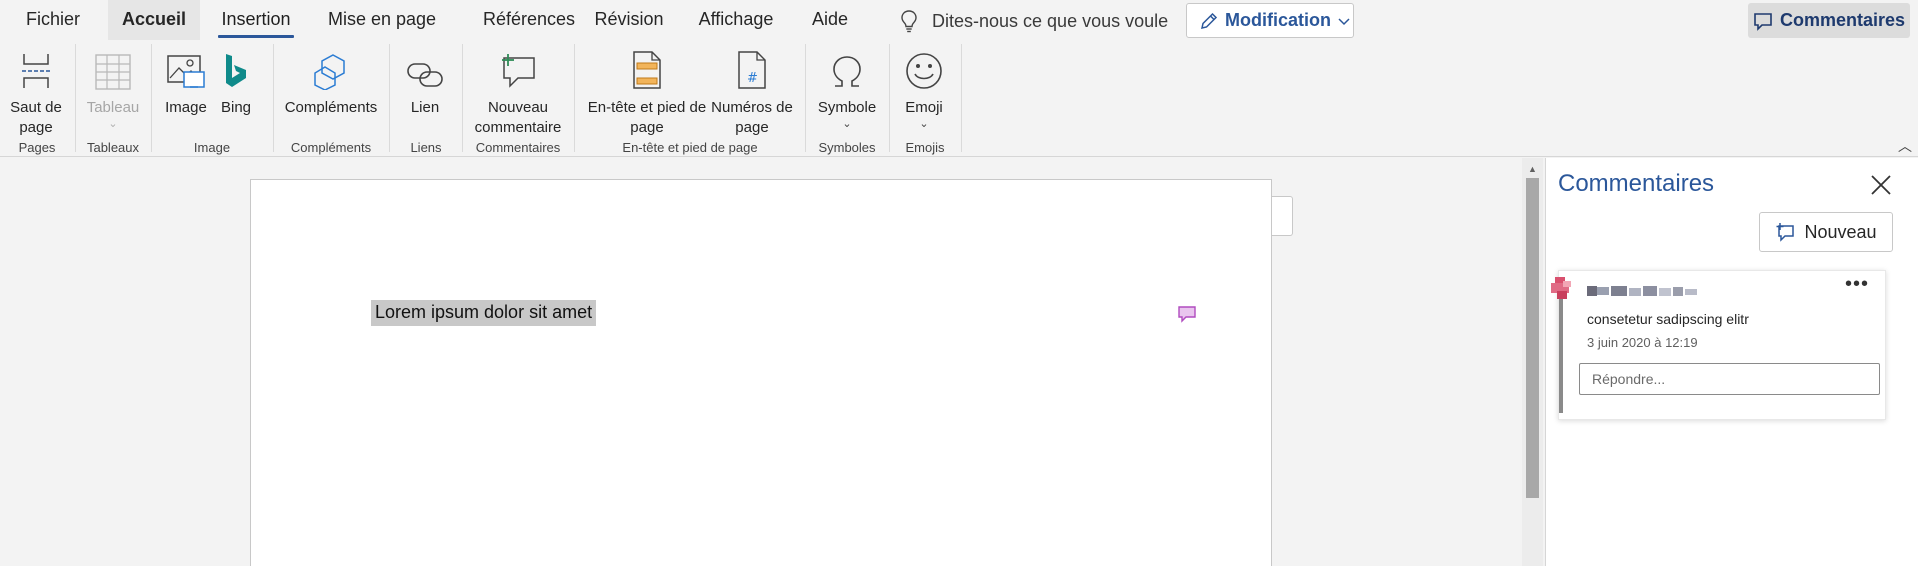 The height and width of the screenshot is (566, 1918). Describe the element at coordinates (113, 107) in the screenshot. I see `table-label: Tableau` at that location.